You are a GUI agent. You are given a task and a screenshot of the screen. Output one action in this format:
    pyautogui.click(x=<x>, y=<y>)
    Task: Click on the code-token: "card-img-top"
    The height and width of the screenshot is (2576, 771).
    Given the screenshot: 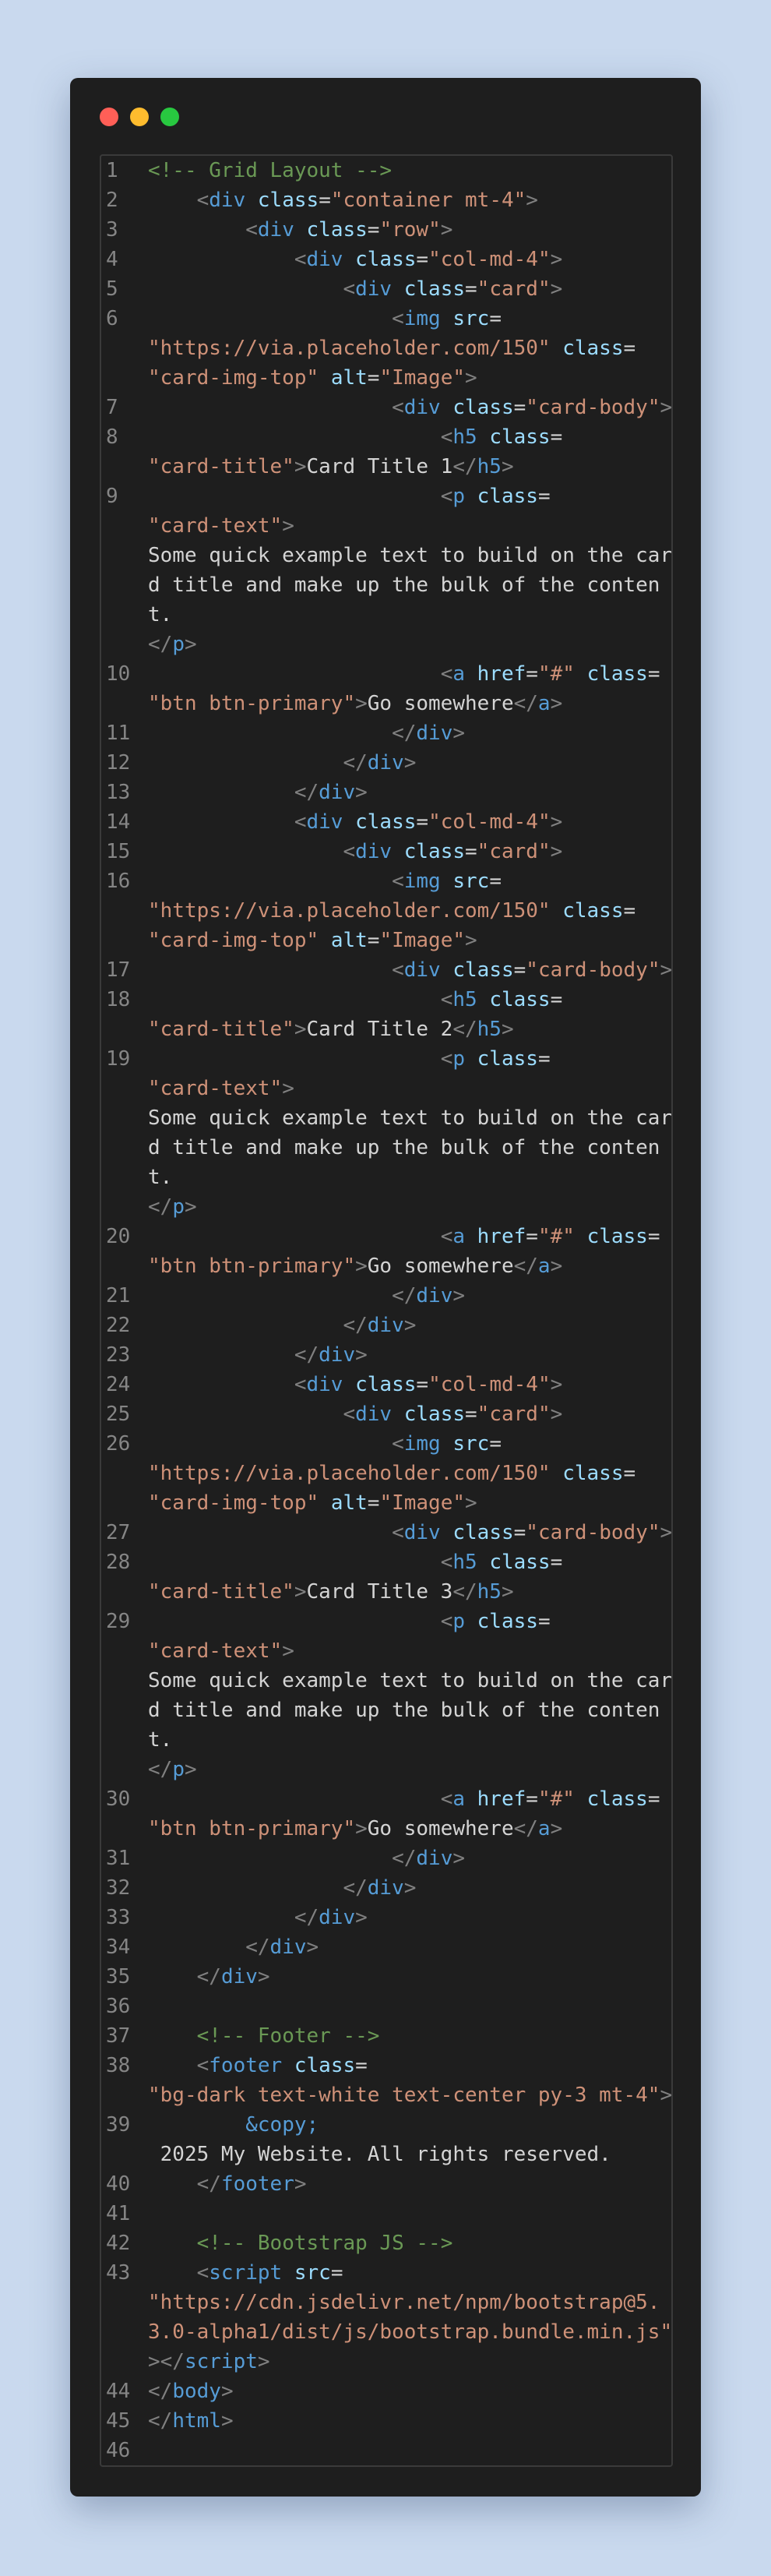 What is the action you would take?
    pyautogui.click(x=234, y=378)
    